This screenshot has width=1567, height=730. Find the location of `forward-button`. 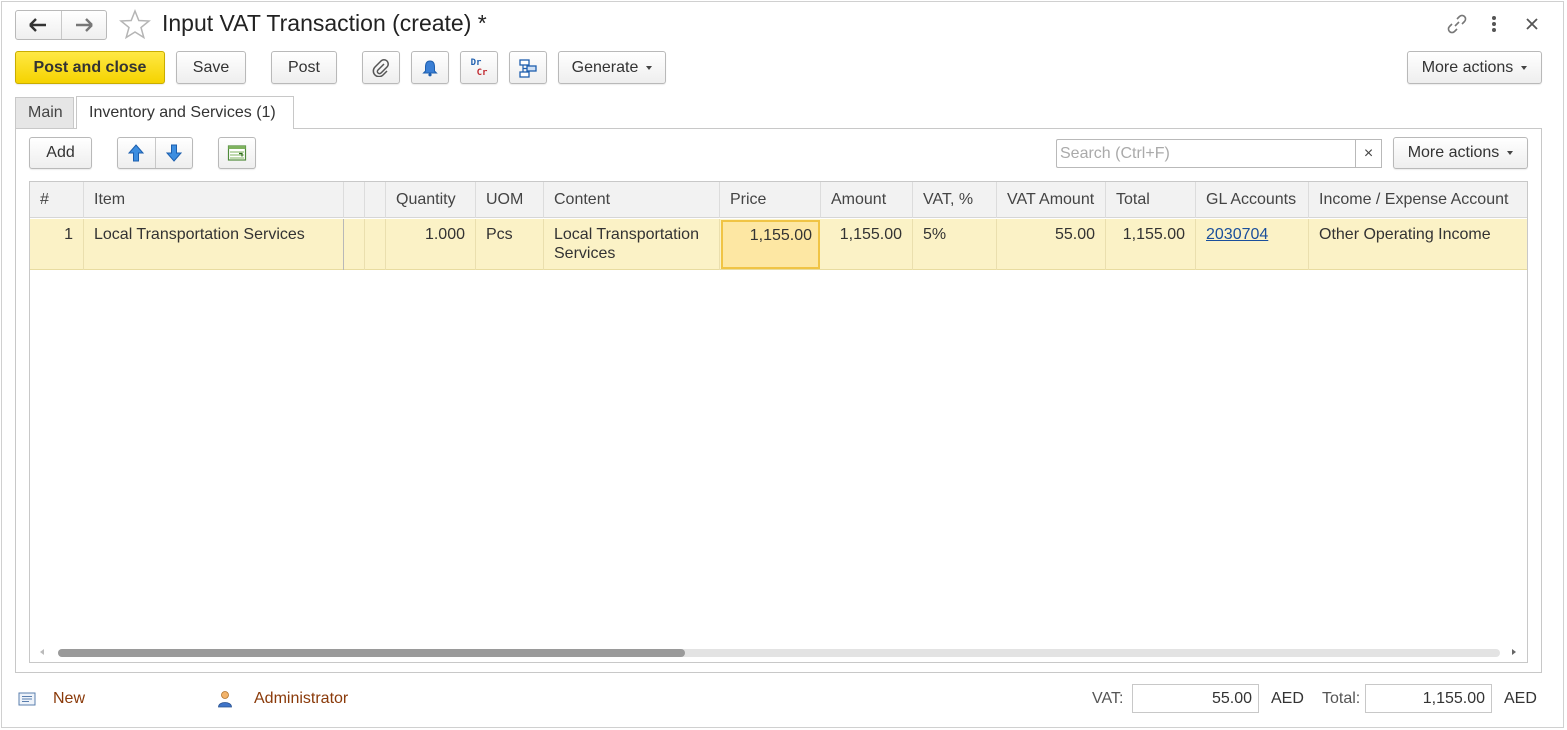

forward-button is located at coordinates (84, 25).